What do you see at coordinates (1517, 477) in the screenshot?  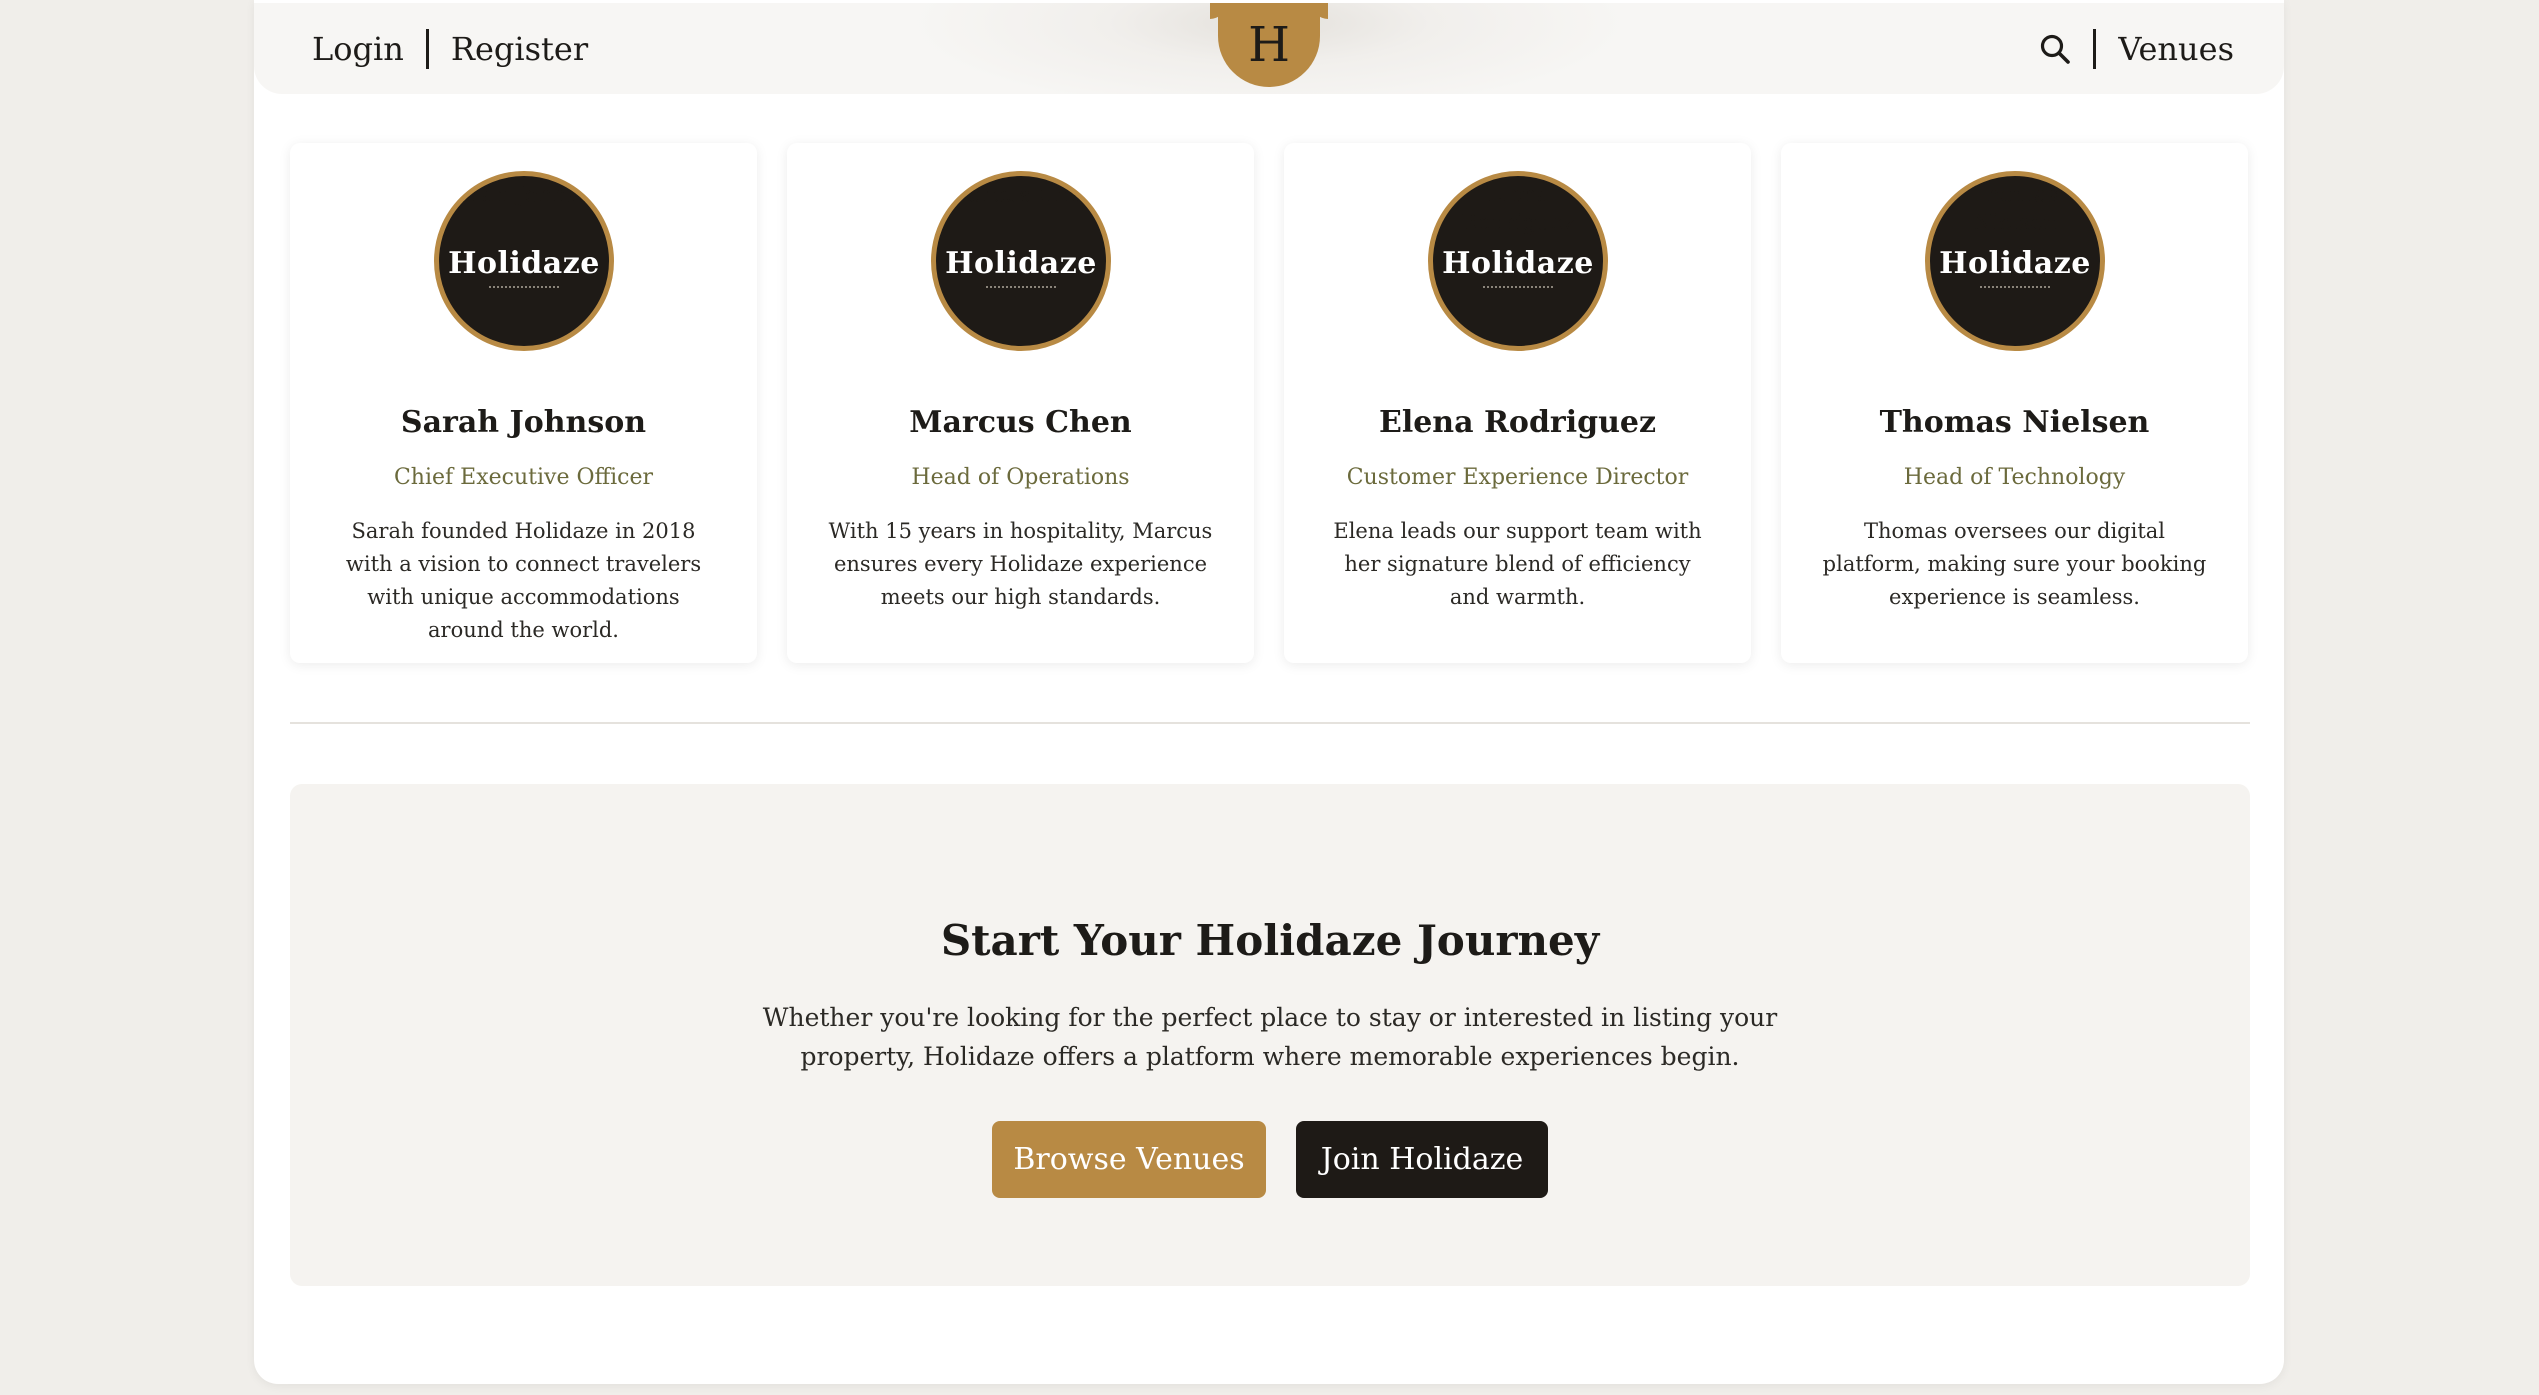 I see `member-role: Customer Experience Director` at bounding box center [1517, 477].